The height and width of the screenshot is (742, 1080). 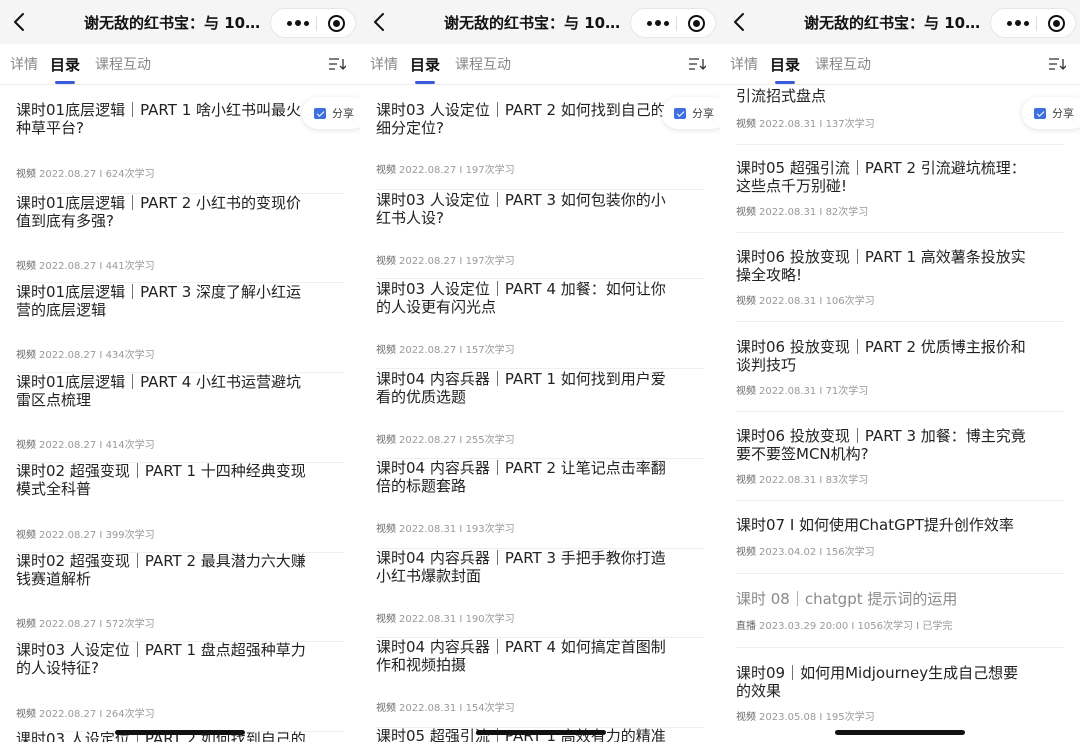 What do you see at coordinates (159, 391) in the screenshot?
I see `lesson-title: 课时01底层逻辑｜PART 4 小红书运营避坑雷区点梳理` at bounding box center [159, 391].